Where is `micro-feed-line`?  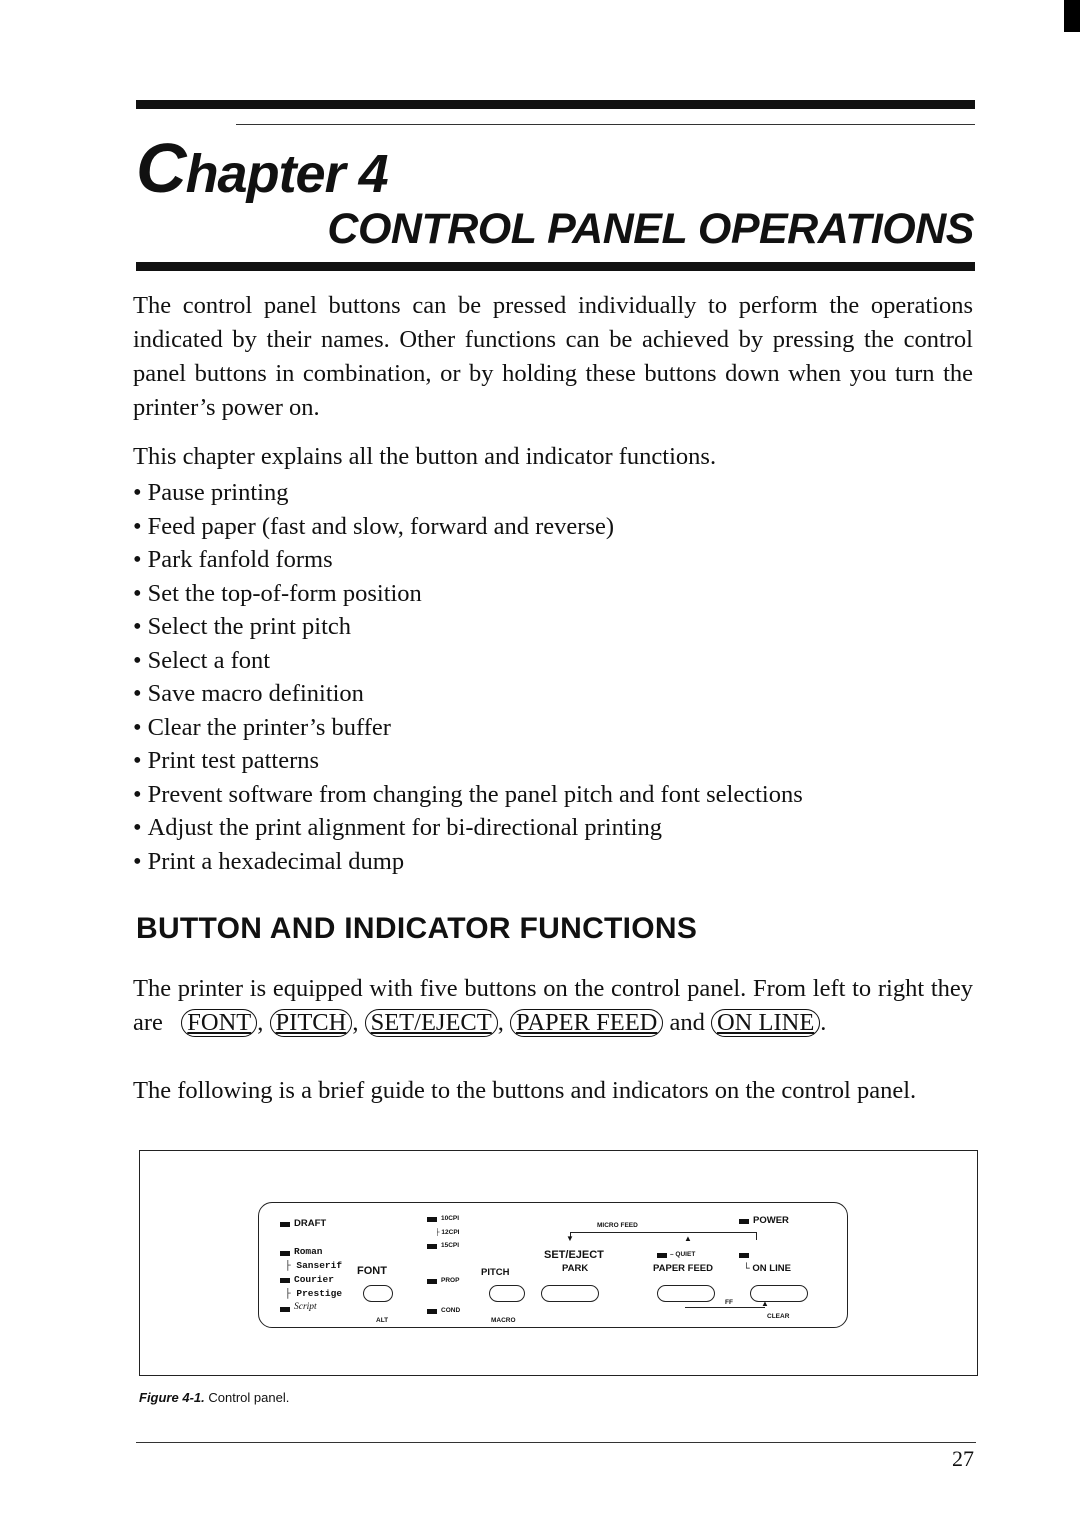
micro-feed-line is located at coordinates (663, 1232).